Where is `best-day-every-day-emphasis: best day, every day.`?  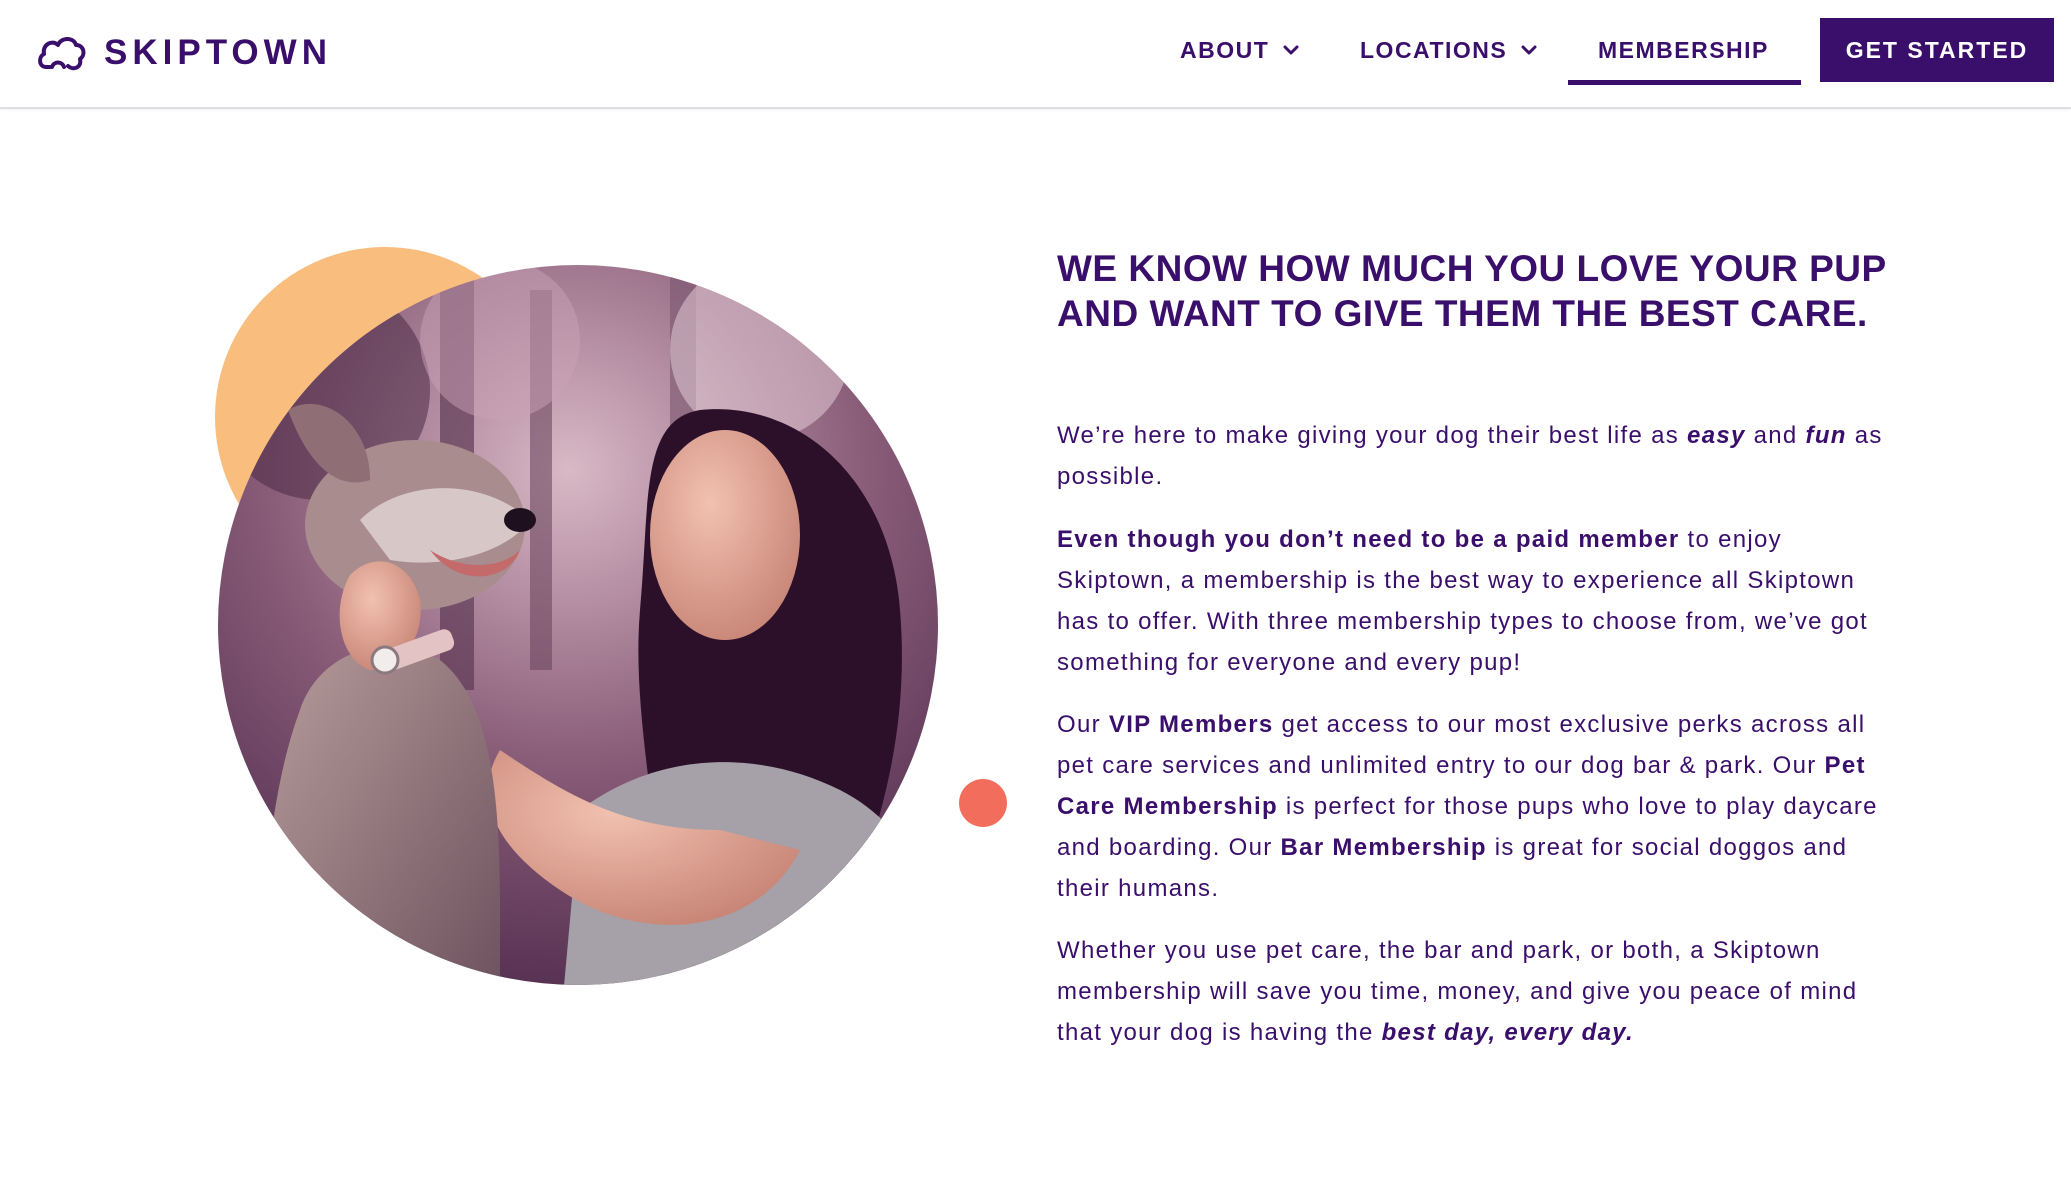 best-day-every-day-emphasis: best day, every day. is located at coordinates (1507, 1032).